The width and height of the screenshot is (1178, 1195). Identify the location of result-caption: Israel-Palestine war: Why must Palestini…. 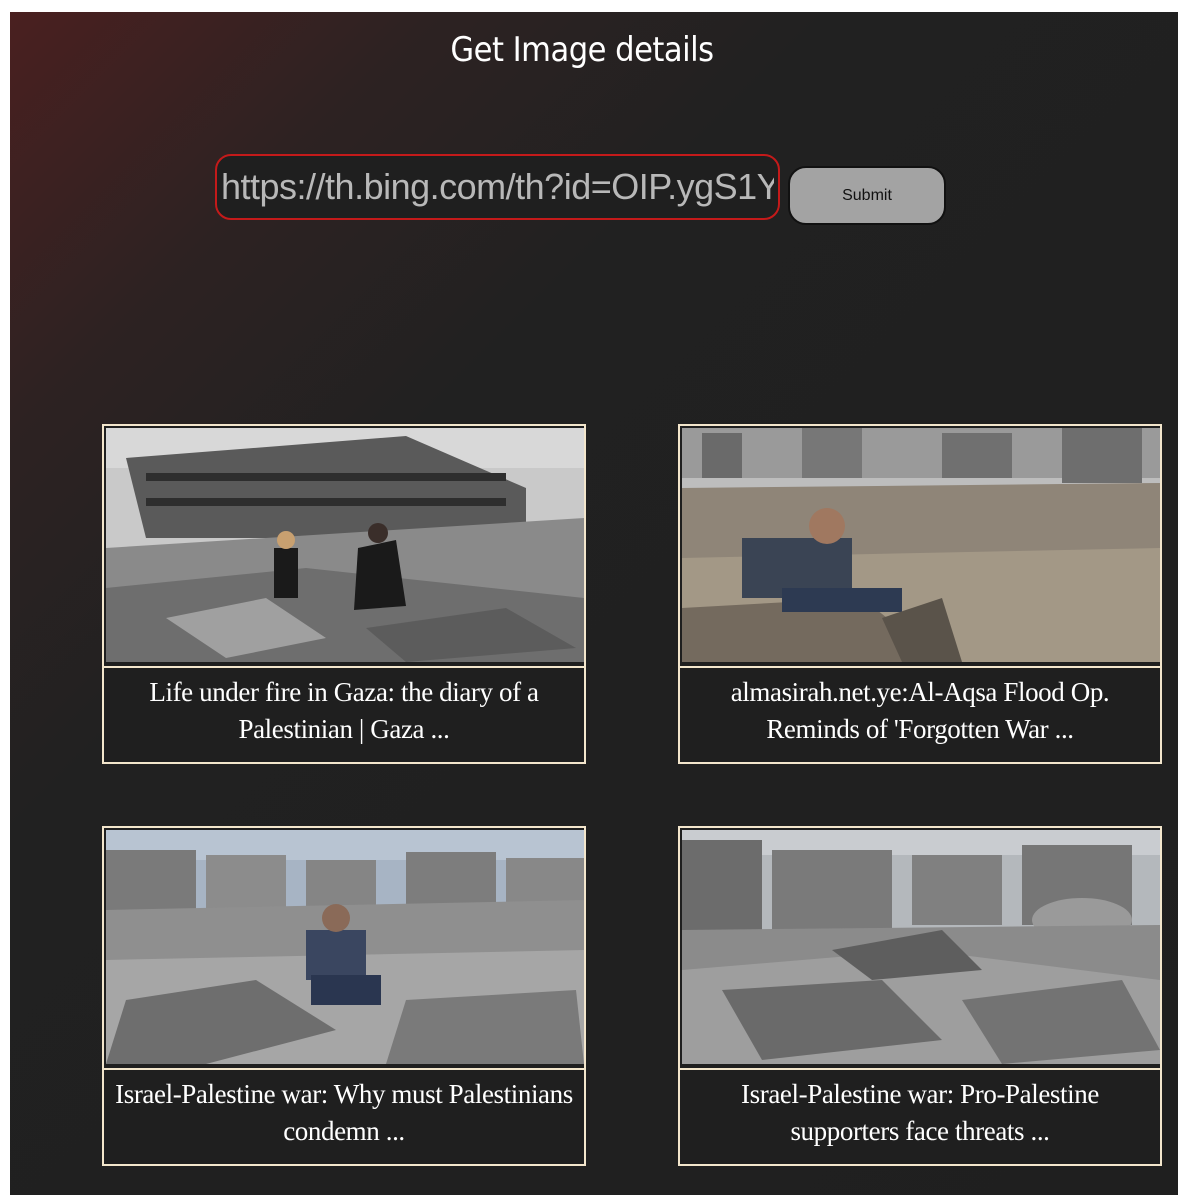
(344, 1116).